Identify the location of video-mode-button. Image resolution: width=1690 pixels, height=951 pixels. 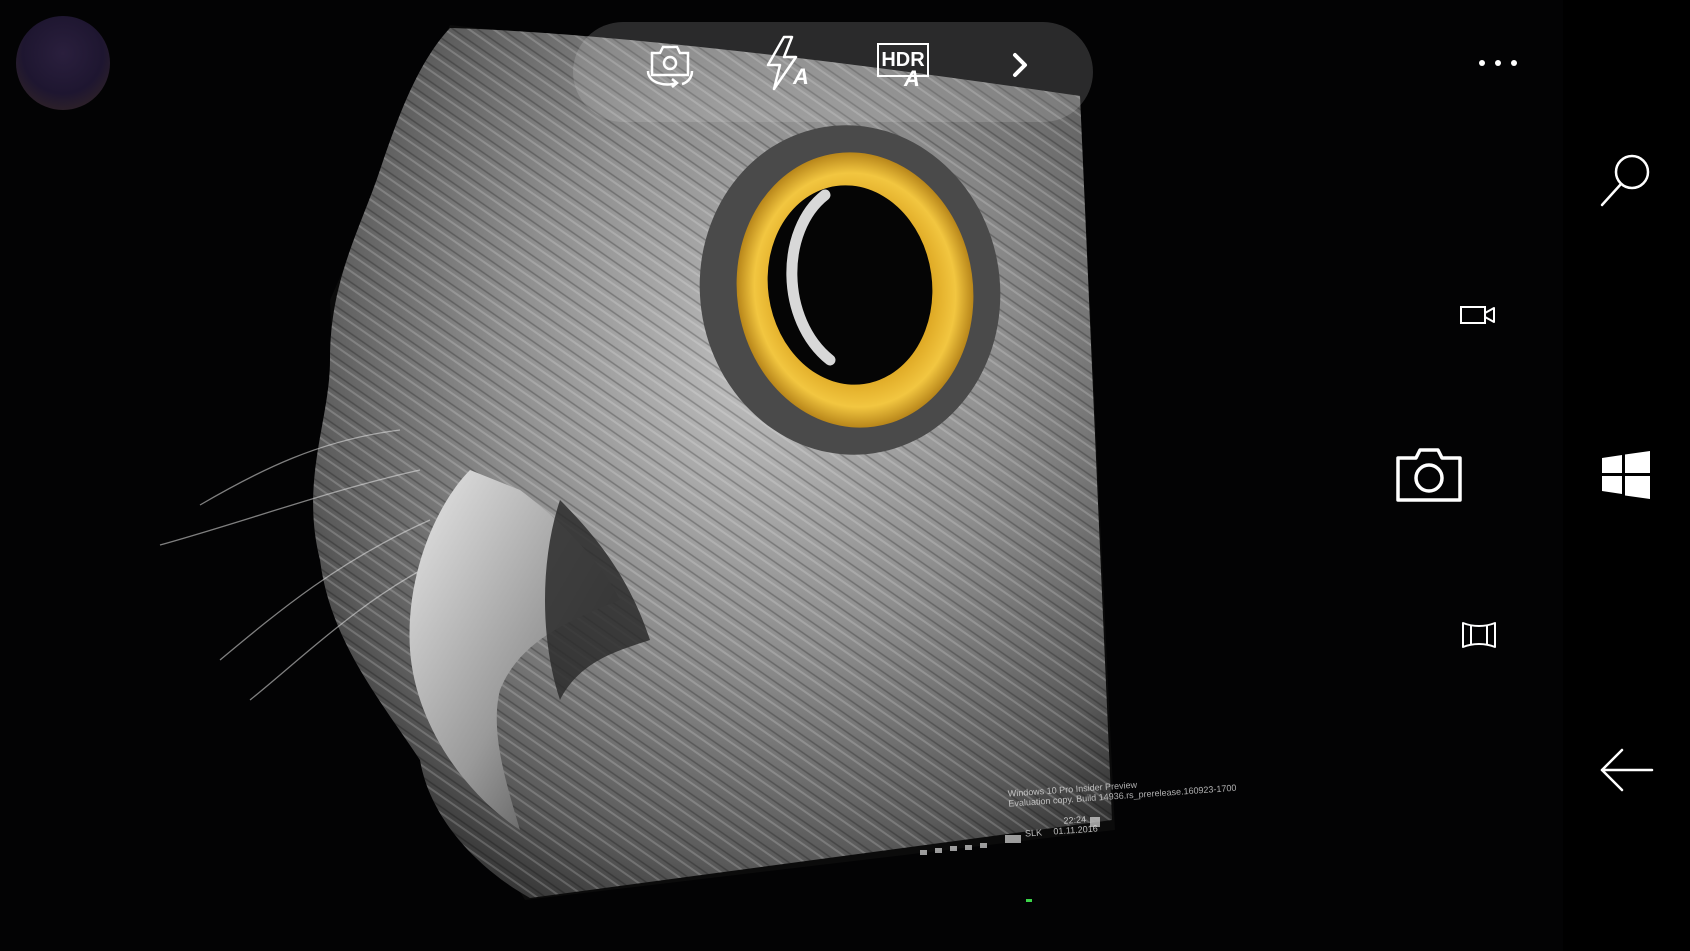
(1478, 315).